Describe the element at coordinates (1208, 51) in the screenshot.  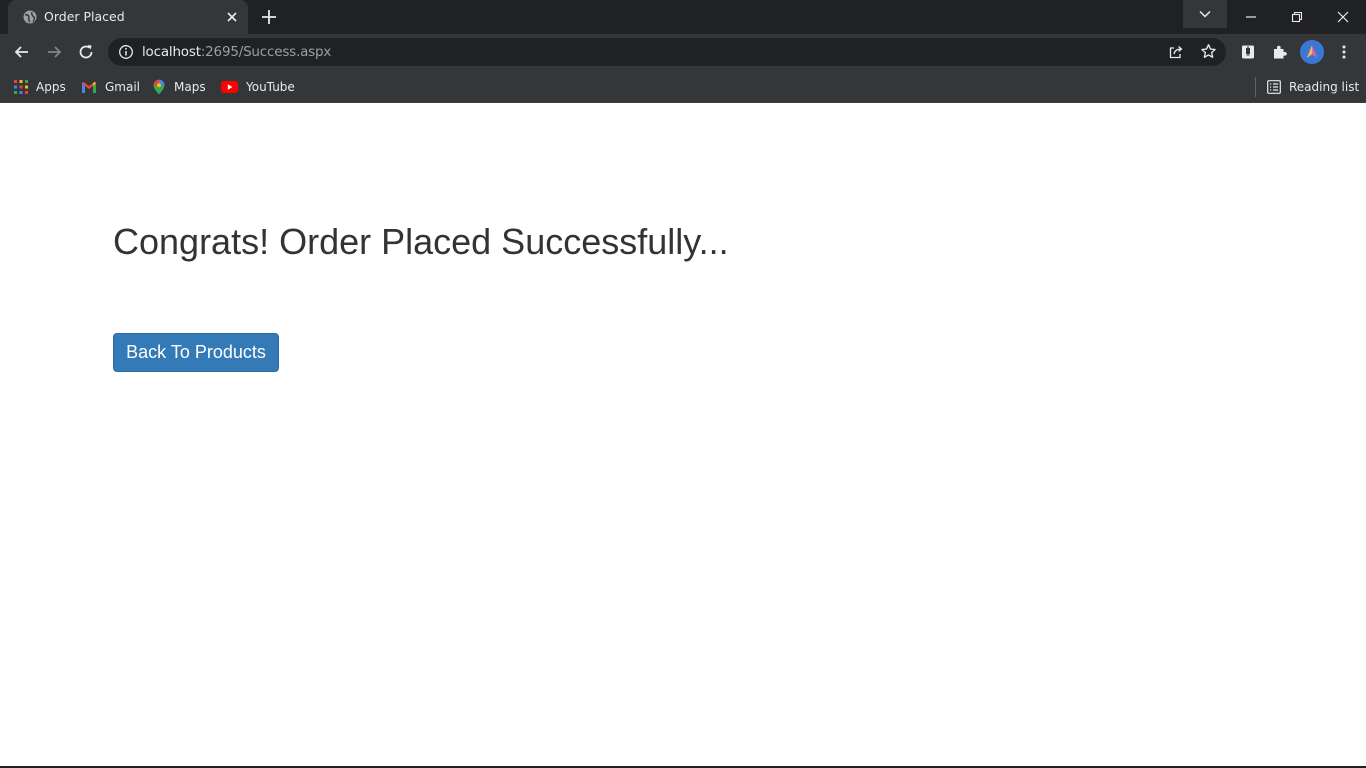
I see `bookmark-star-icon` at that location.